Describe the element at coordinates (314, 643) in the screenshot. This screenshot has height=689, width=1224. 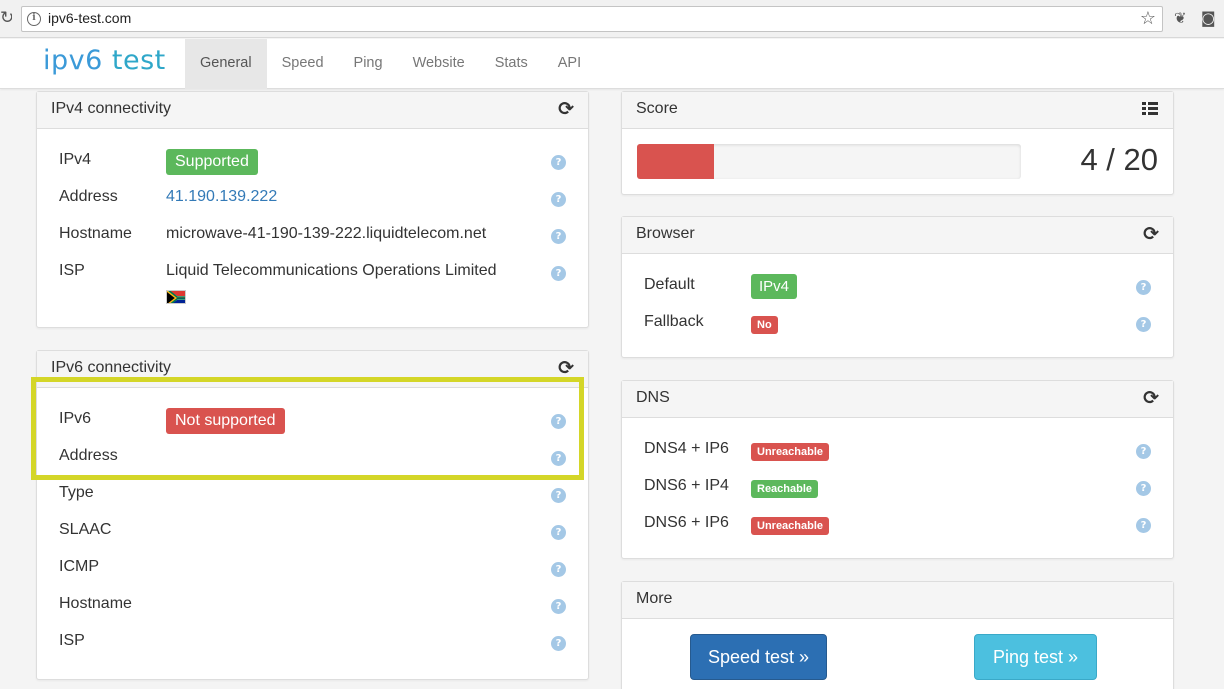
I see `ipv6-isp-row: ISP ?` at that location.